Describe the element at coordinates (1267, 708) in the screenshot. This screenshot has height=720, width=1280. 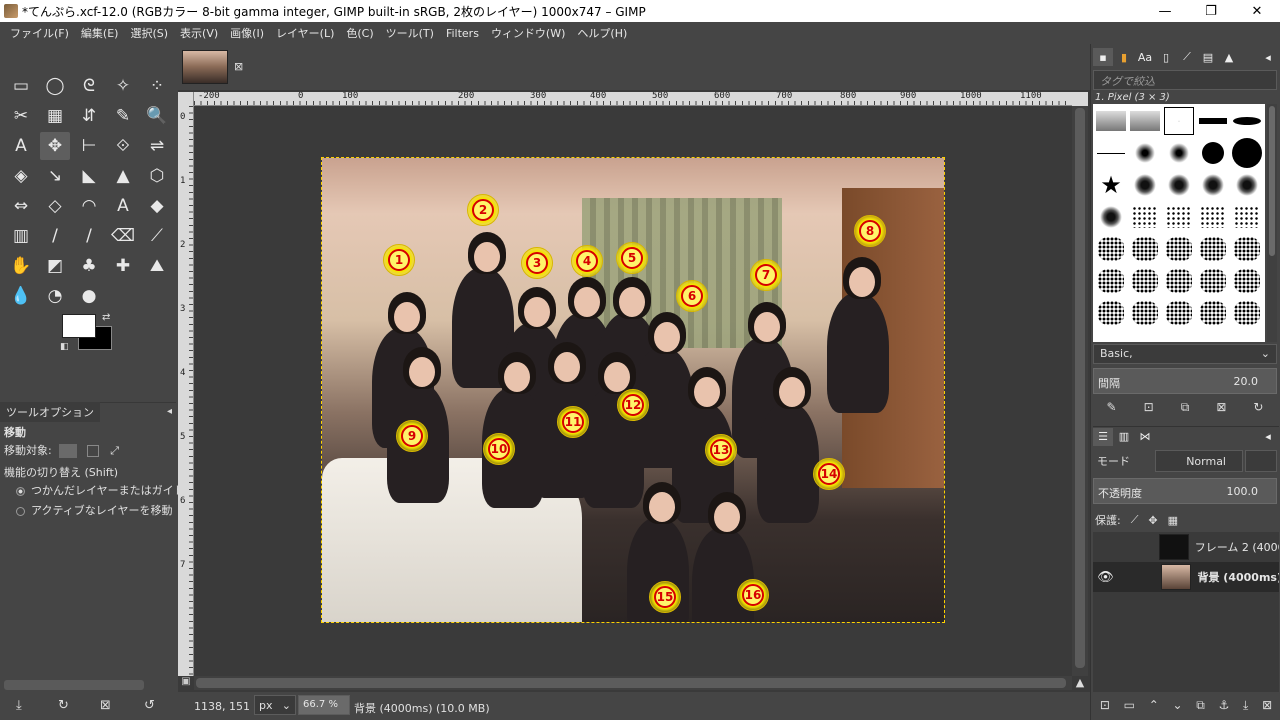
I see `delete-layer-icon: ⊠` at that location.